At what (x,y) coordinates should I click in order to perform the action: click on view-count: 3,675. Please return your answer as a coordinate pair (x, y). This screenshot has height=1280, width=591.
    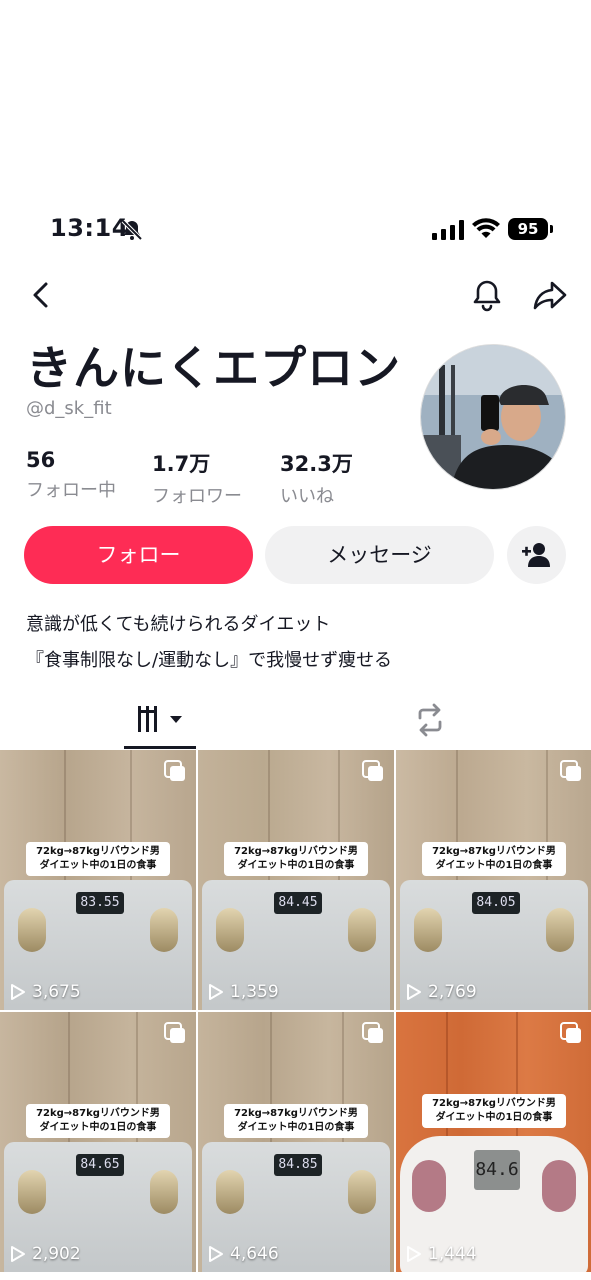
    Looking at the image, I should click on (45, 992).